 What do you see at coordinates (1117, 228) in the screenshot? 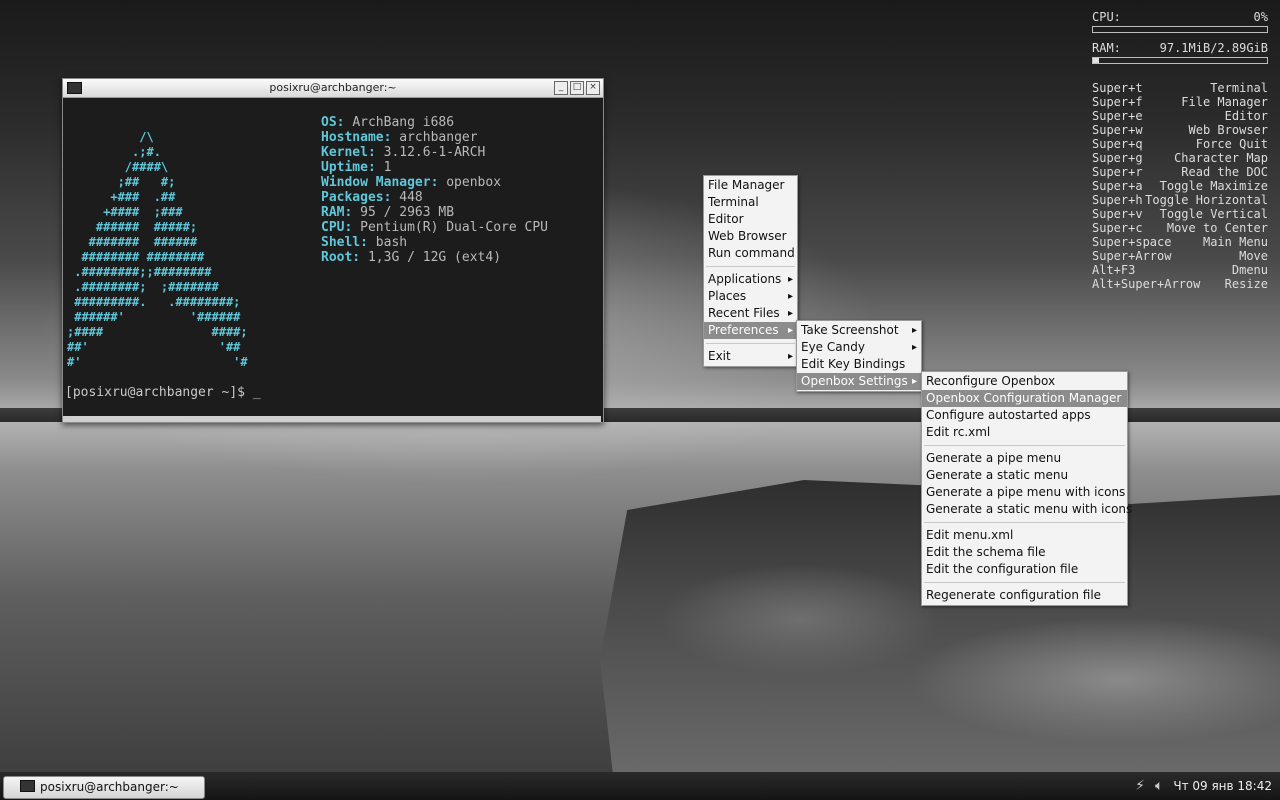
I see `shortcut-key: Super+c` at bounding box center [1117, 228].